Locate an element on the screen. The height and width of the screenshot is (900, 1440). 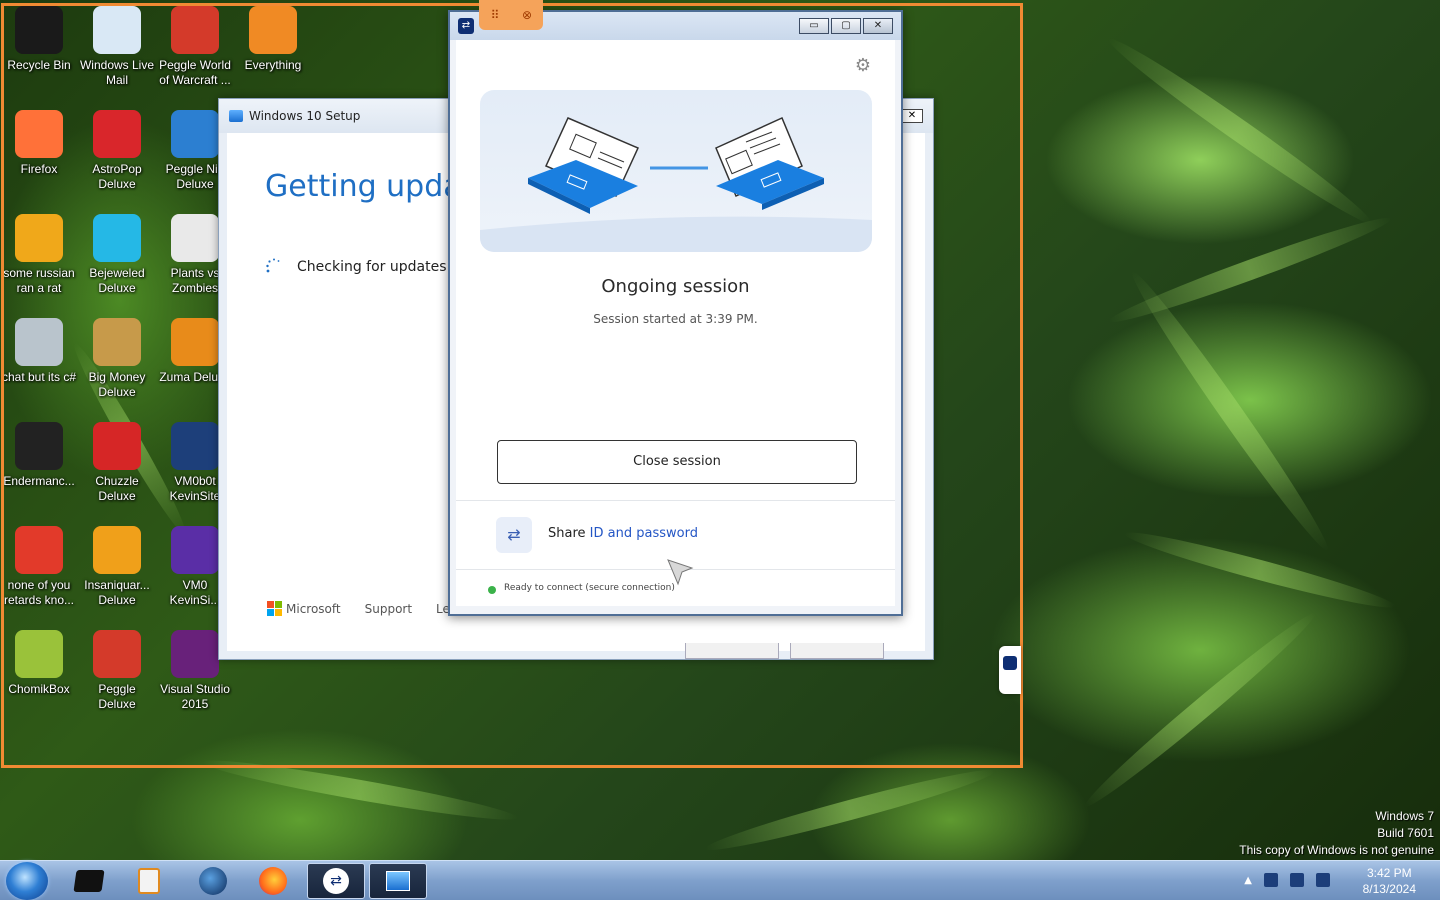
session-started-text: Session started at 3:39 PM. is located at coordinates (675, 319).